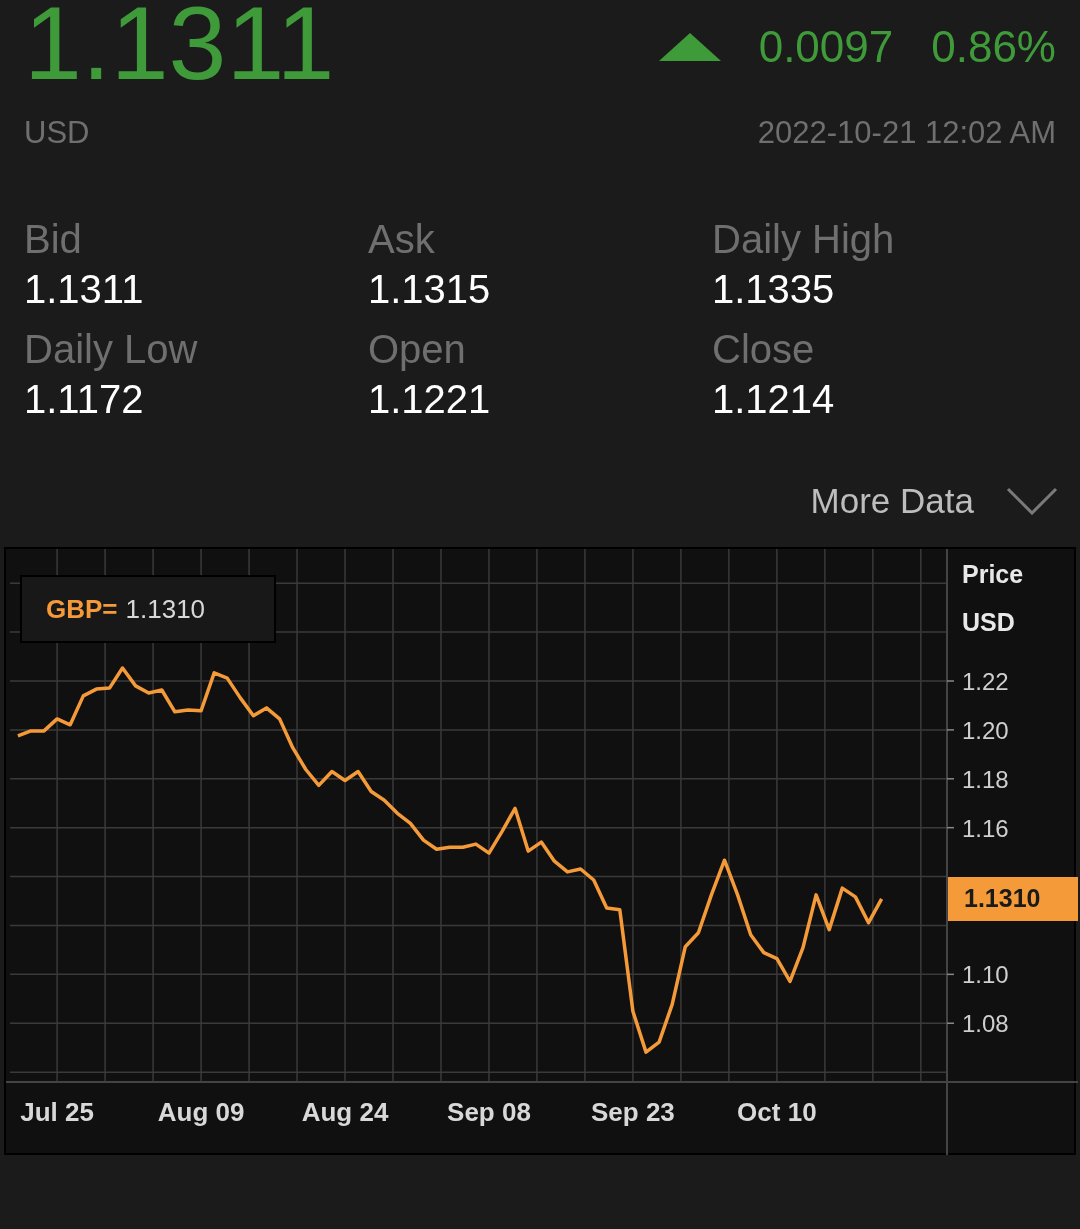 The height and width of the screenshot is (1229, 1080). What do you see at coordinates (774, 289) in the screenshot?
I see `stat-value: 1.1335` at bounding box center [774, 289].